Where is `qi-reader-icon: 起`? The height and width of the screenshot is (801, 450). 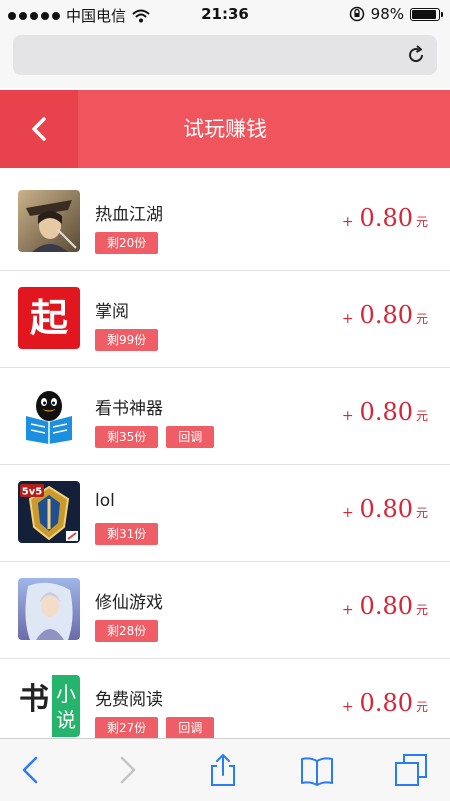
qi-reader-icon: 起 is located at coordinates (49, 318).